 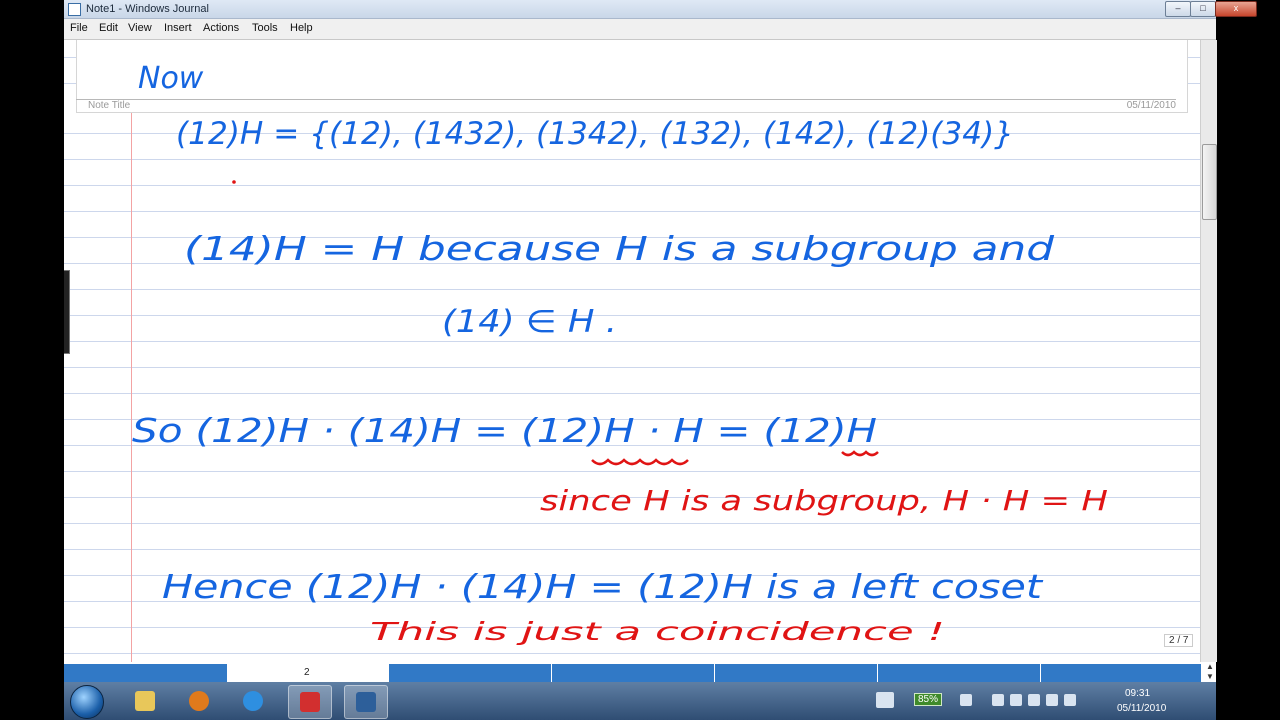 What do you see at coordinates (74, 9) in the screenshot?
I see `journal-app-icon` at bounding box center [74, 9].